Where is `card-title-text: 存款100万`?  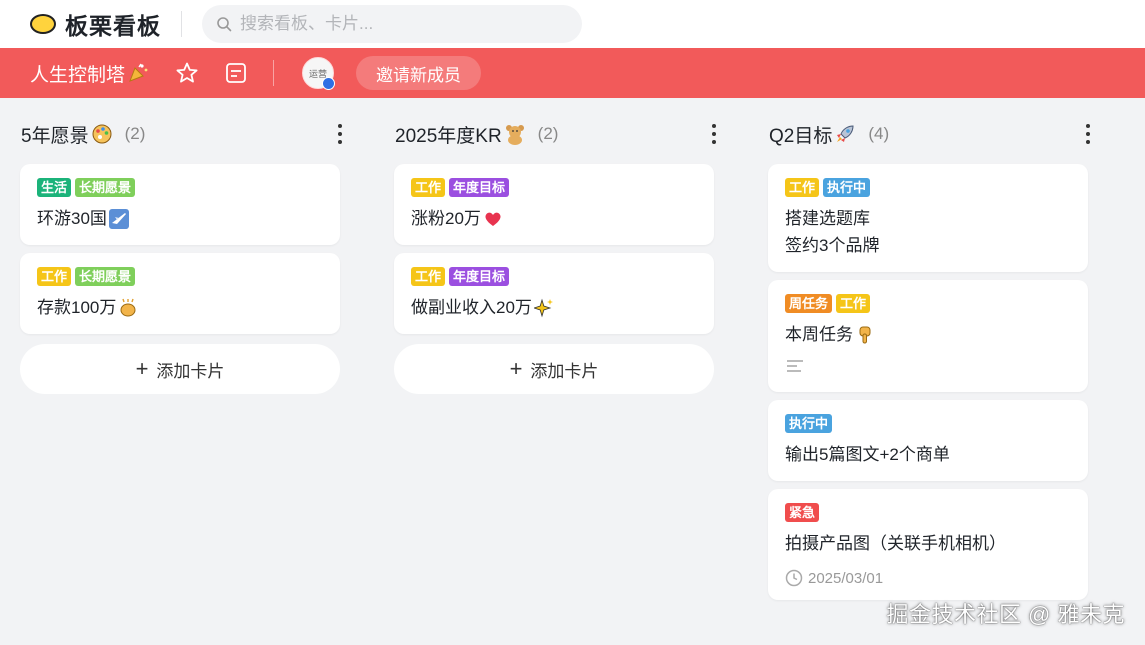
card-title-text: 存款100万 is located at coordinates (77, 307).